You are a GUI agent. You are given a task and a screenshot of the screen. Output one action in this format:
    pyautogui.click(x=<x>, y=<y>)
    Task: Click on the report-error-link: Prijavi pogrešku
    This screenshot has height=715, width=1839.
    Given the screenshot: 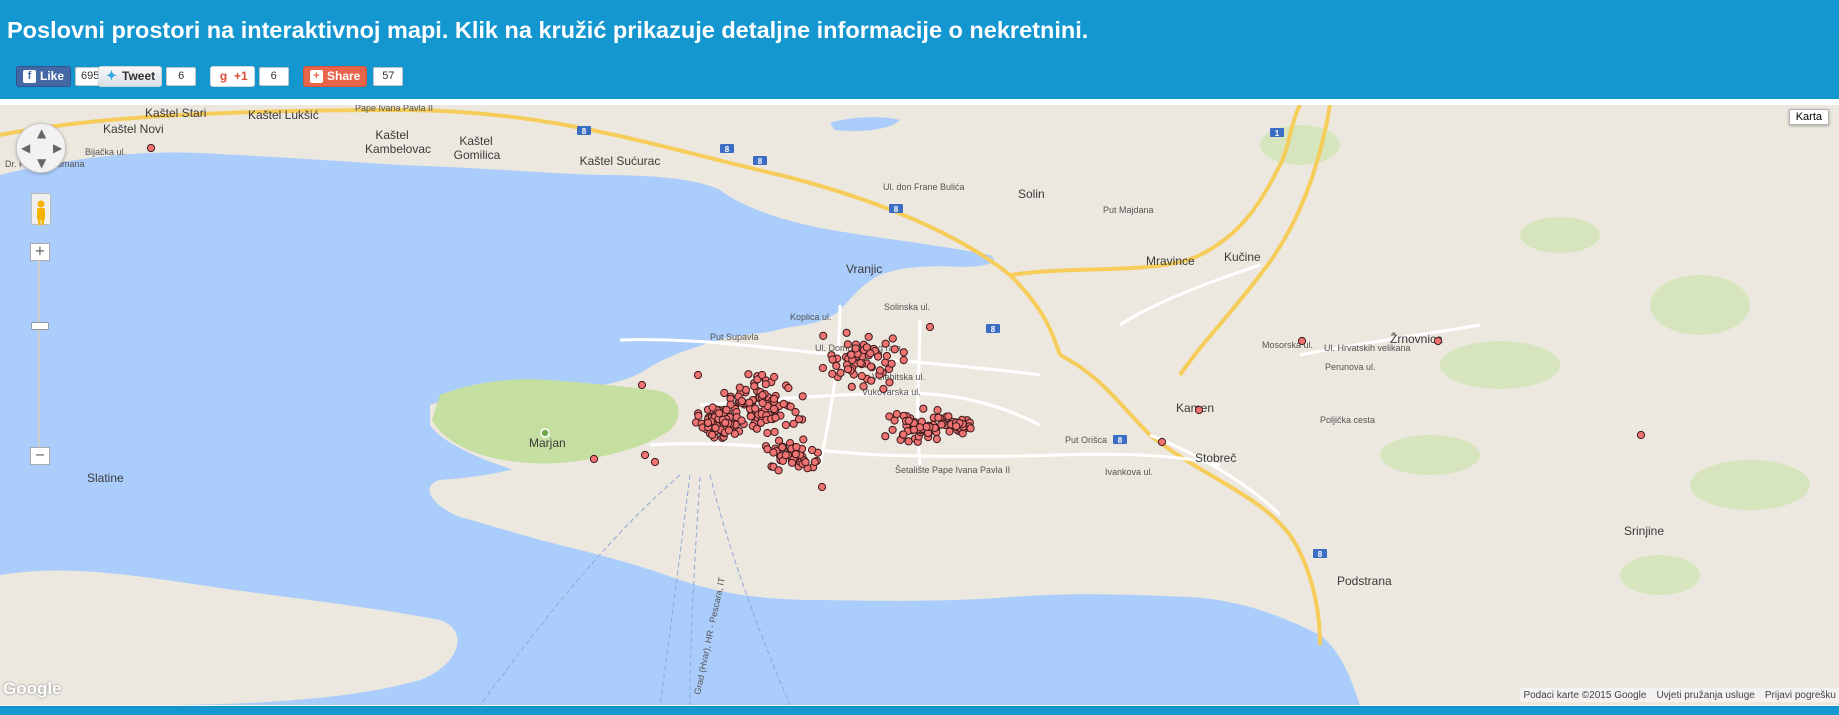 What is the action you would take?
    pyautogui.click(x=1800, y=695)
    